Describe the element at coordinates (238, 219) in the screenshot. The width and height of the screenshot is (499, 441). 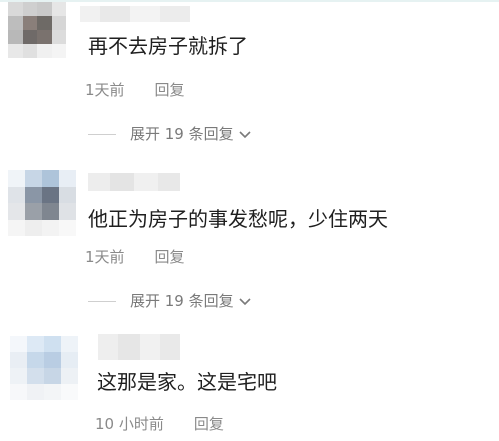
I see `comment-text: 他正为房子的事发愁呢，少住两天` at that location.